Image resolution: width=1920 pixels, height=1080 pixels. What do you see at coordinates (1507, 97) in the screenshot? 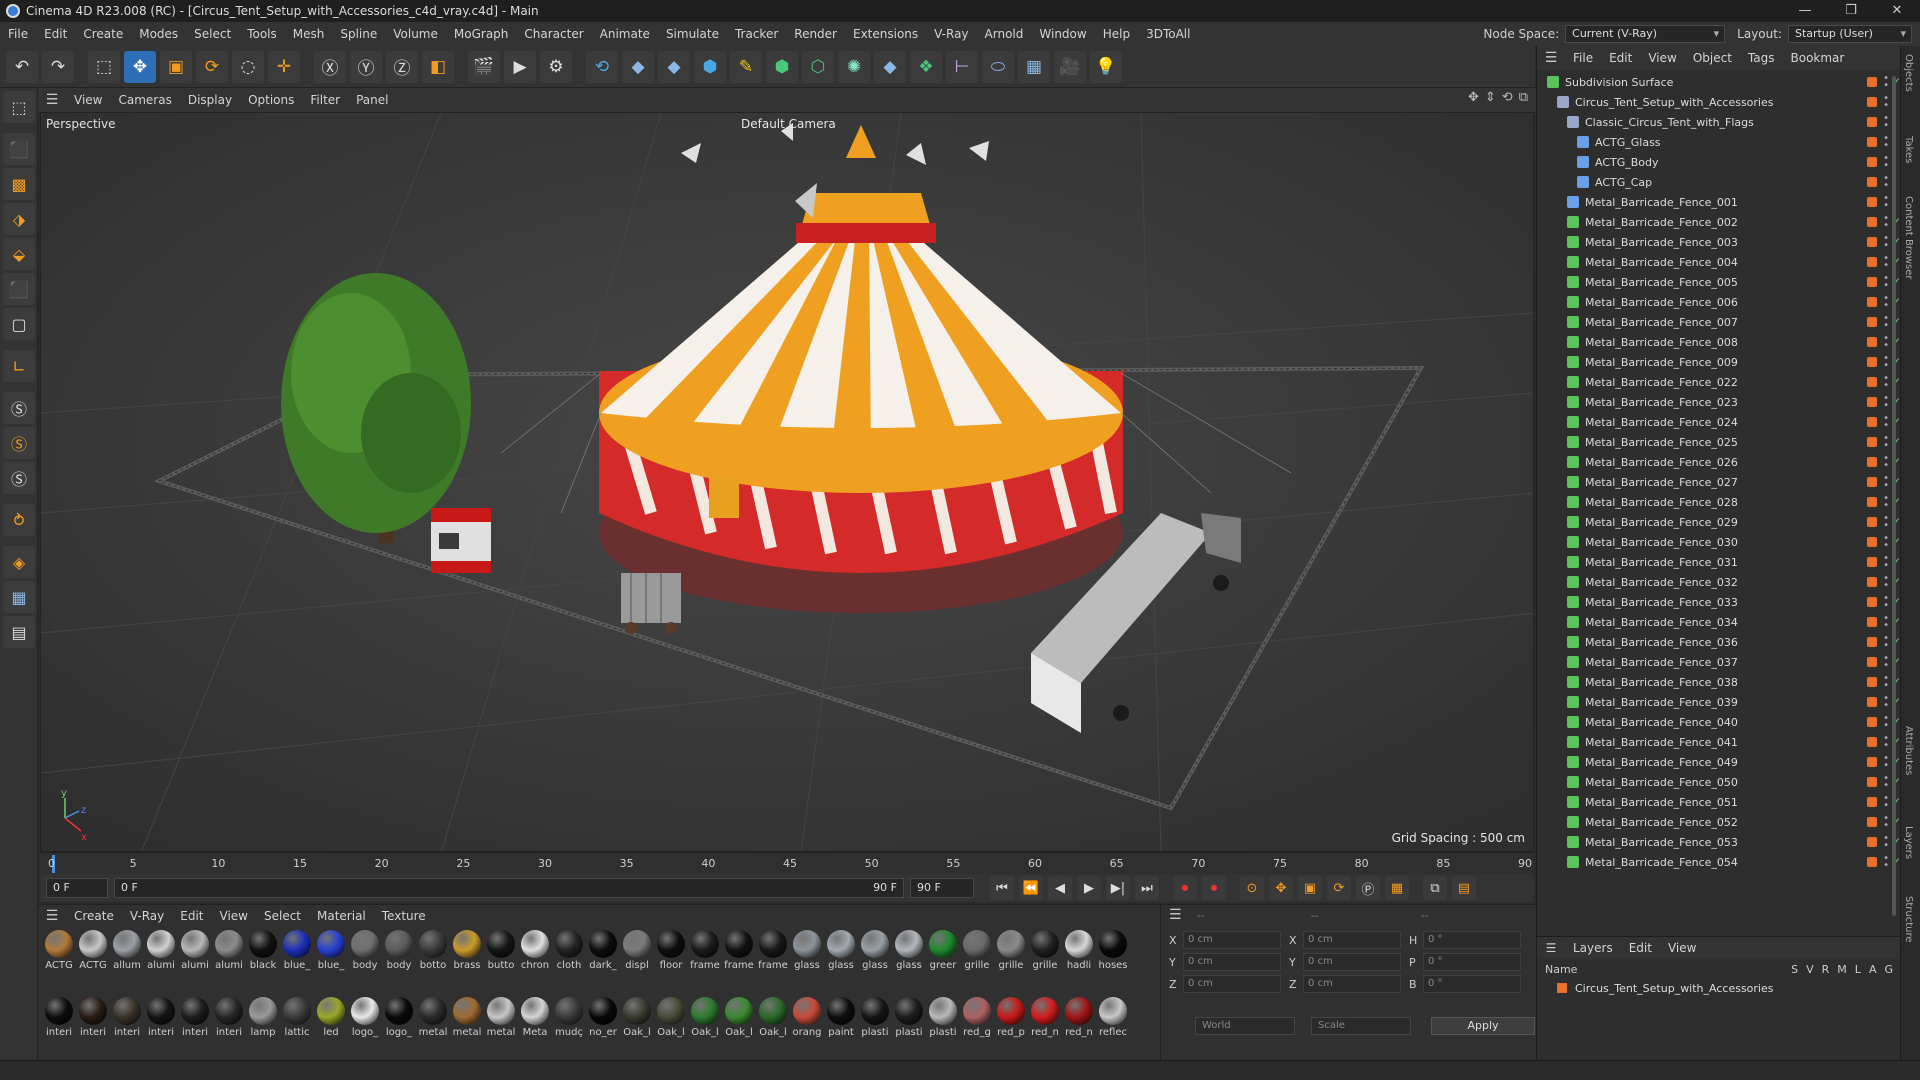
I see `orbit-icon: ⟲` at bounding box center [1507, 97].